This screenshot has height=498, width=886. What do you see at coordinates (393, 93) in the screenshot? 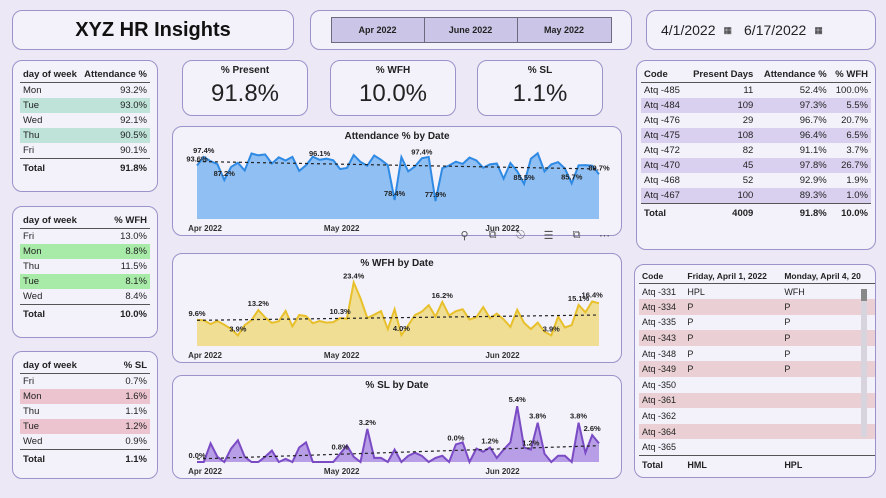
I see `kpi-value: 10.0%` at bounding box center [393, 93].